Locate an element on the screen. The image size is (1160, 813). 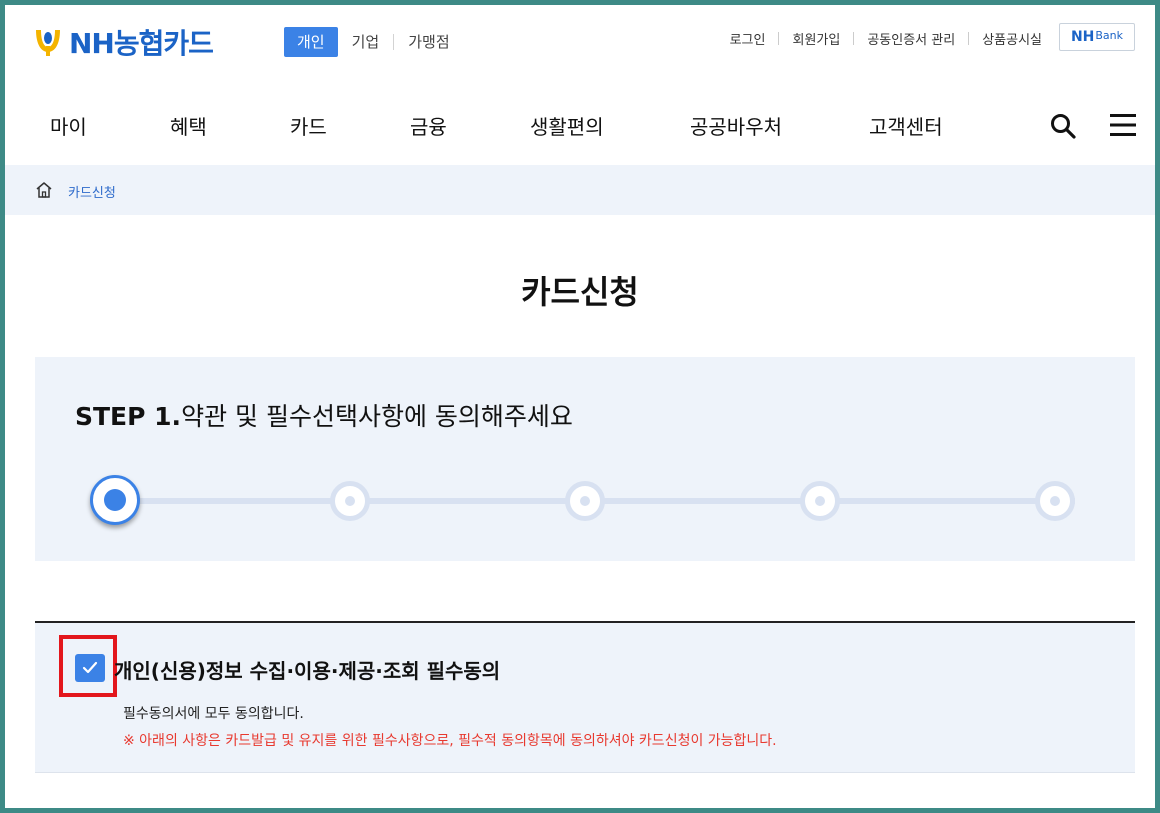
product-disclosure-link: 상품공시실 is located at coordinates (1012, 38).